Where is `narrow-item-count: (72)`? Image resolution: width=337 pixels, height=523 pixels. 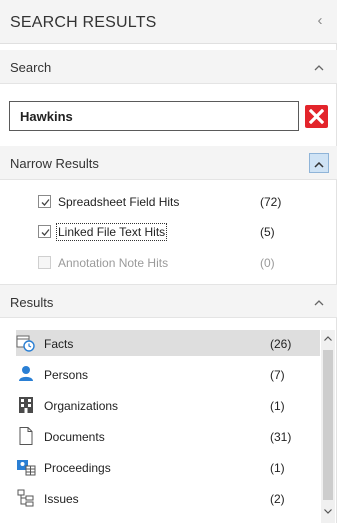
narrow-item-count: (72) is located at coordinates (271, 202).